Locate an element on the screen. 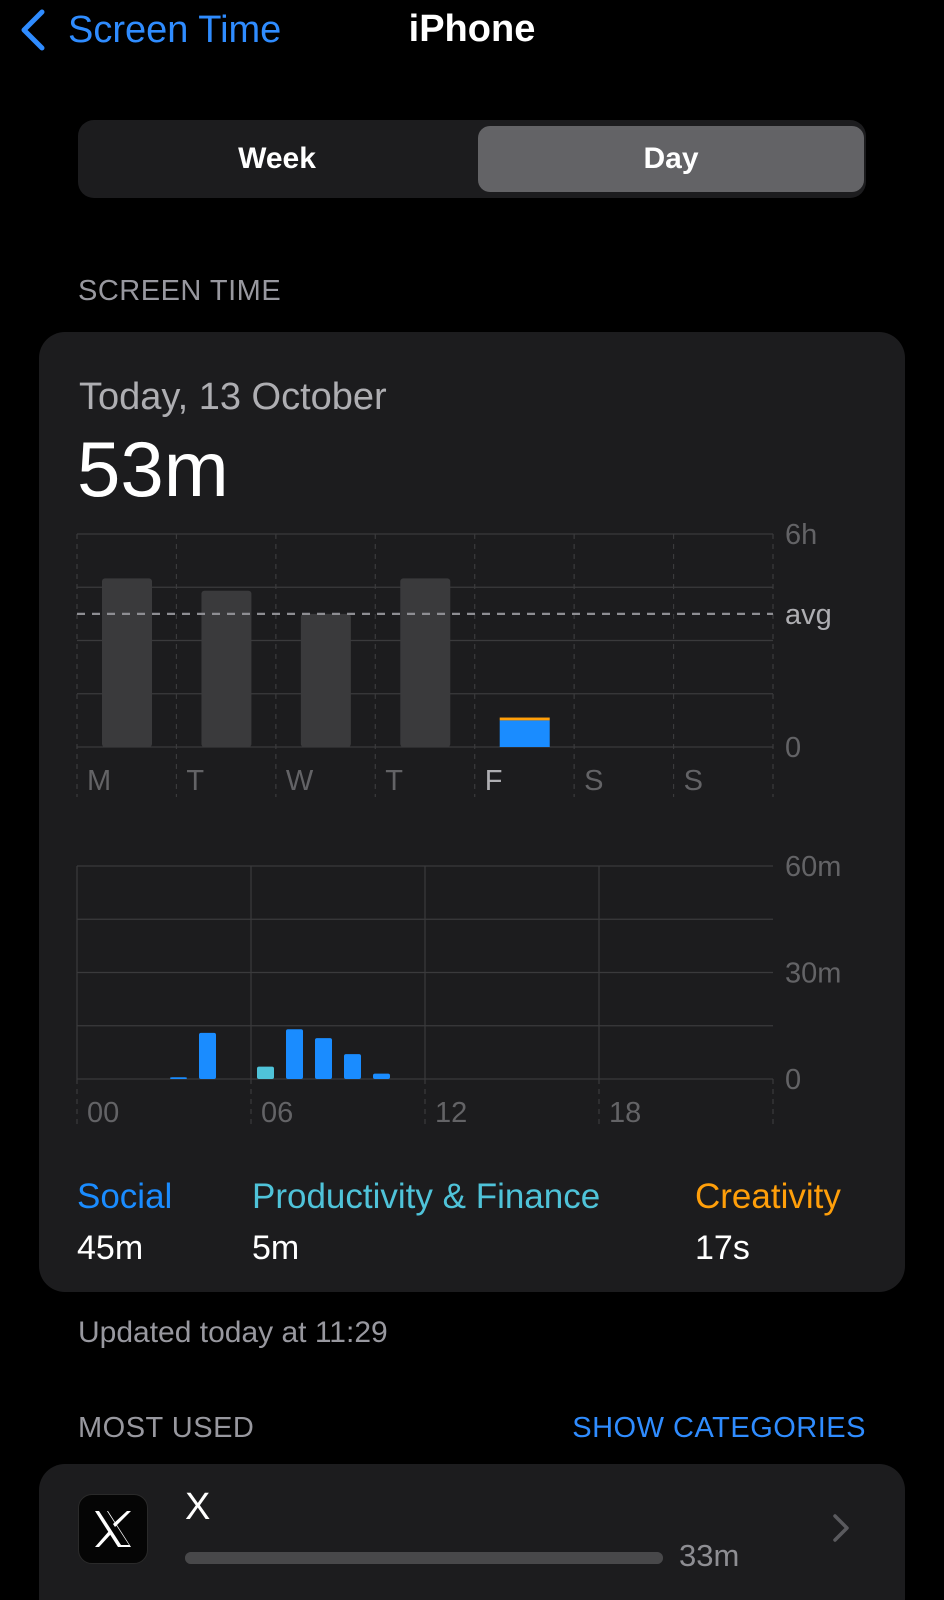  hour-tick-label: 06 is located at coordinates (277, 1113).